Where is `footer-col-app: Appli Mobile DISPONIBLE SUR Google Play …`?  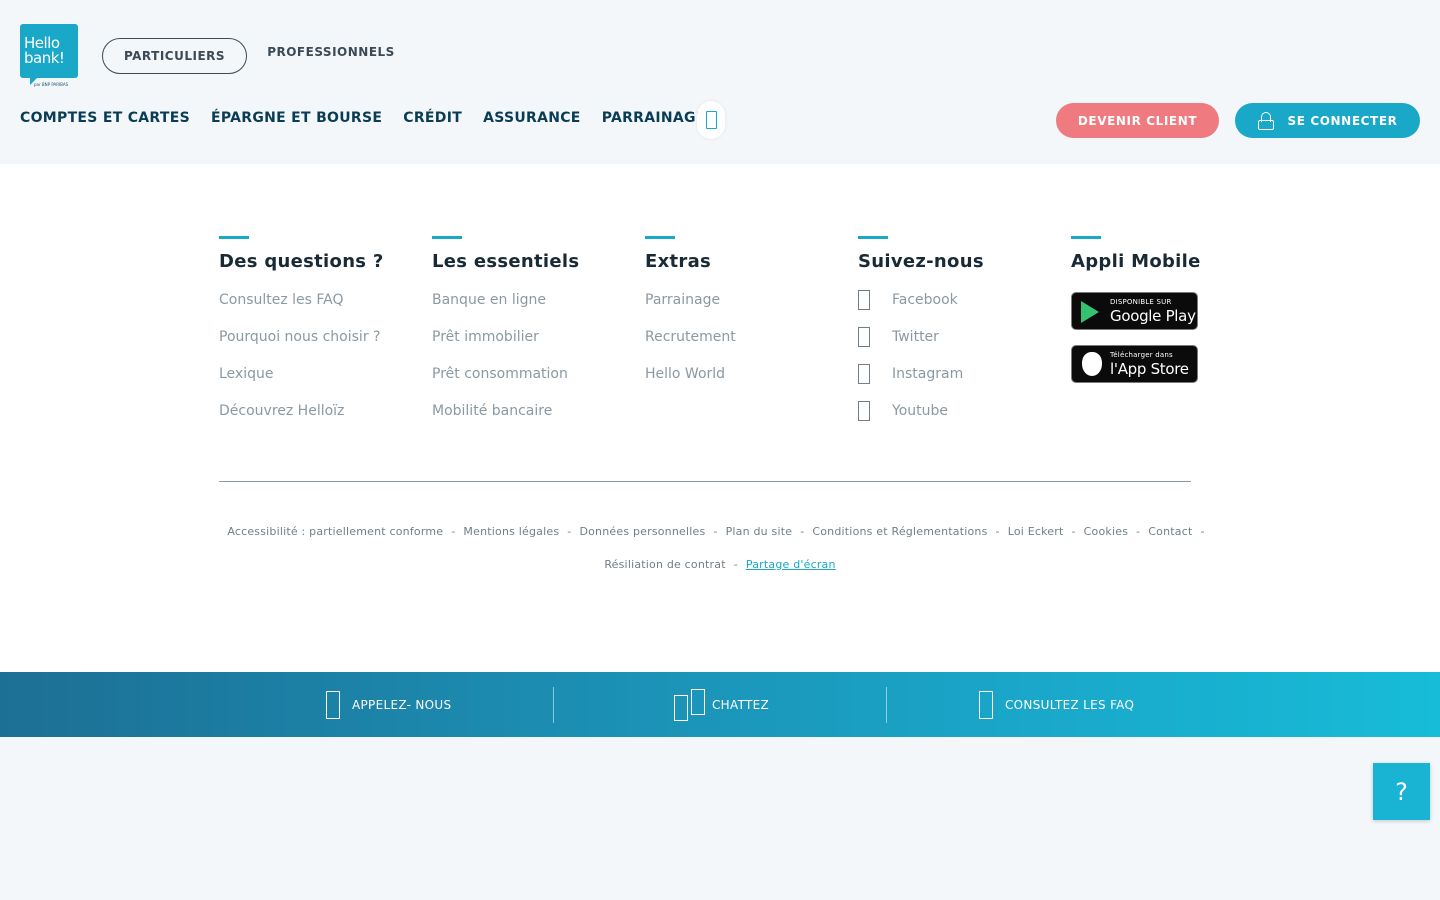 footer-col-app: Appli Mobile DISPONIBLE SUR Google Play … is located at coordinates (1171, 317).